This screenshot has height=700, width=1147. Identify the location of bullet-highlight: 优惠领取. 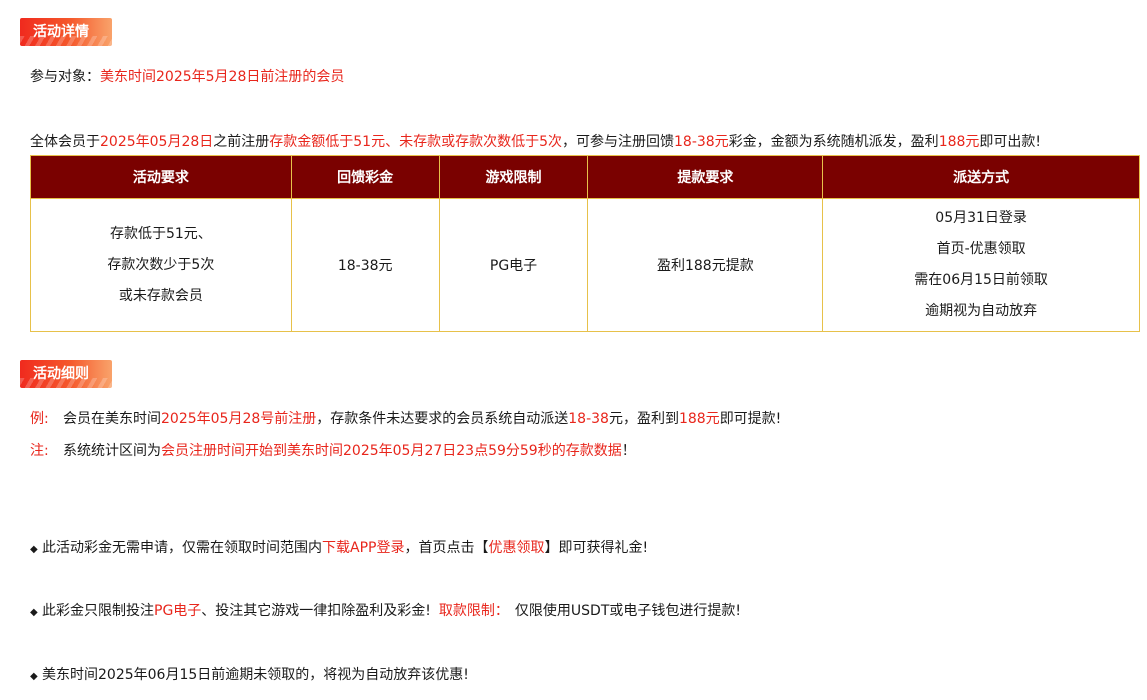
(516, 548).